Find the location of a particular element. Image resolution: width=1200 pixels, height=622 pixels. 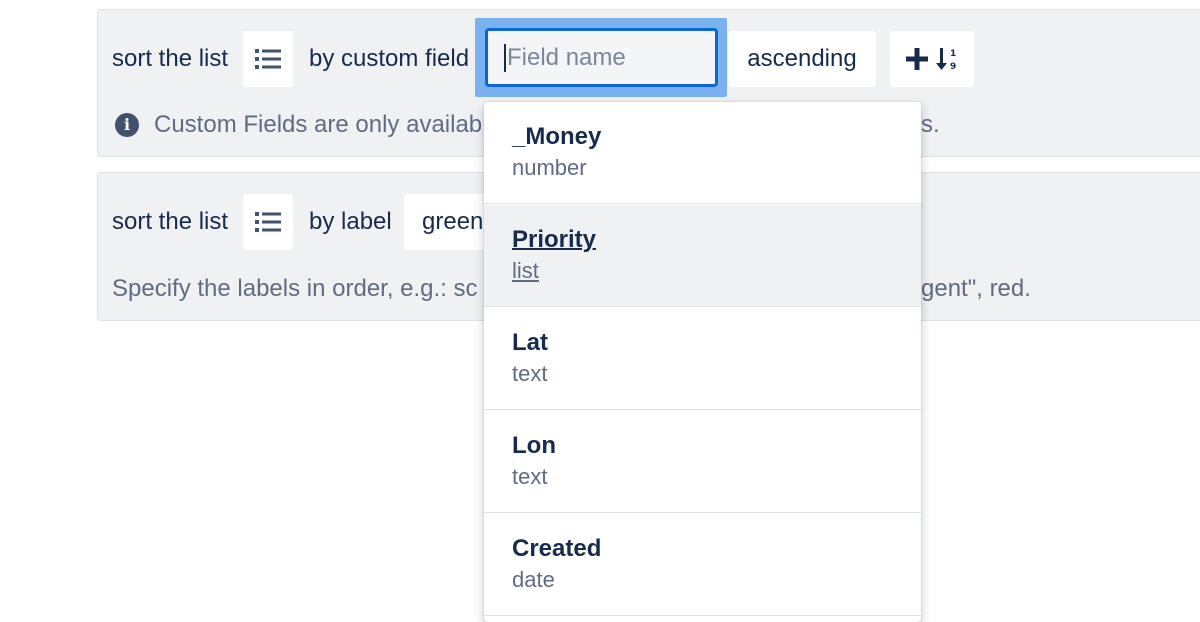

option-name: Lon is located at coordinates (534, 445).